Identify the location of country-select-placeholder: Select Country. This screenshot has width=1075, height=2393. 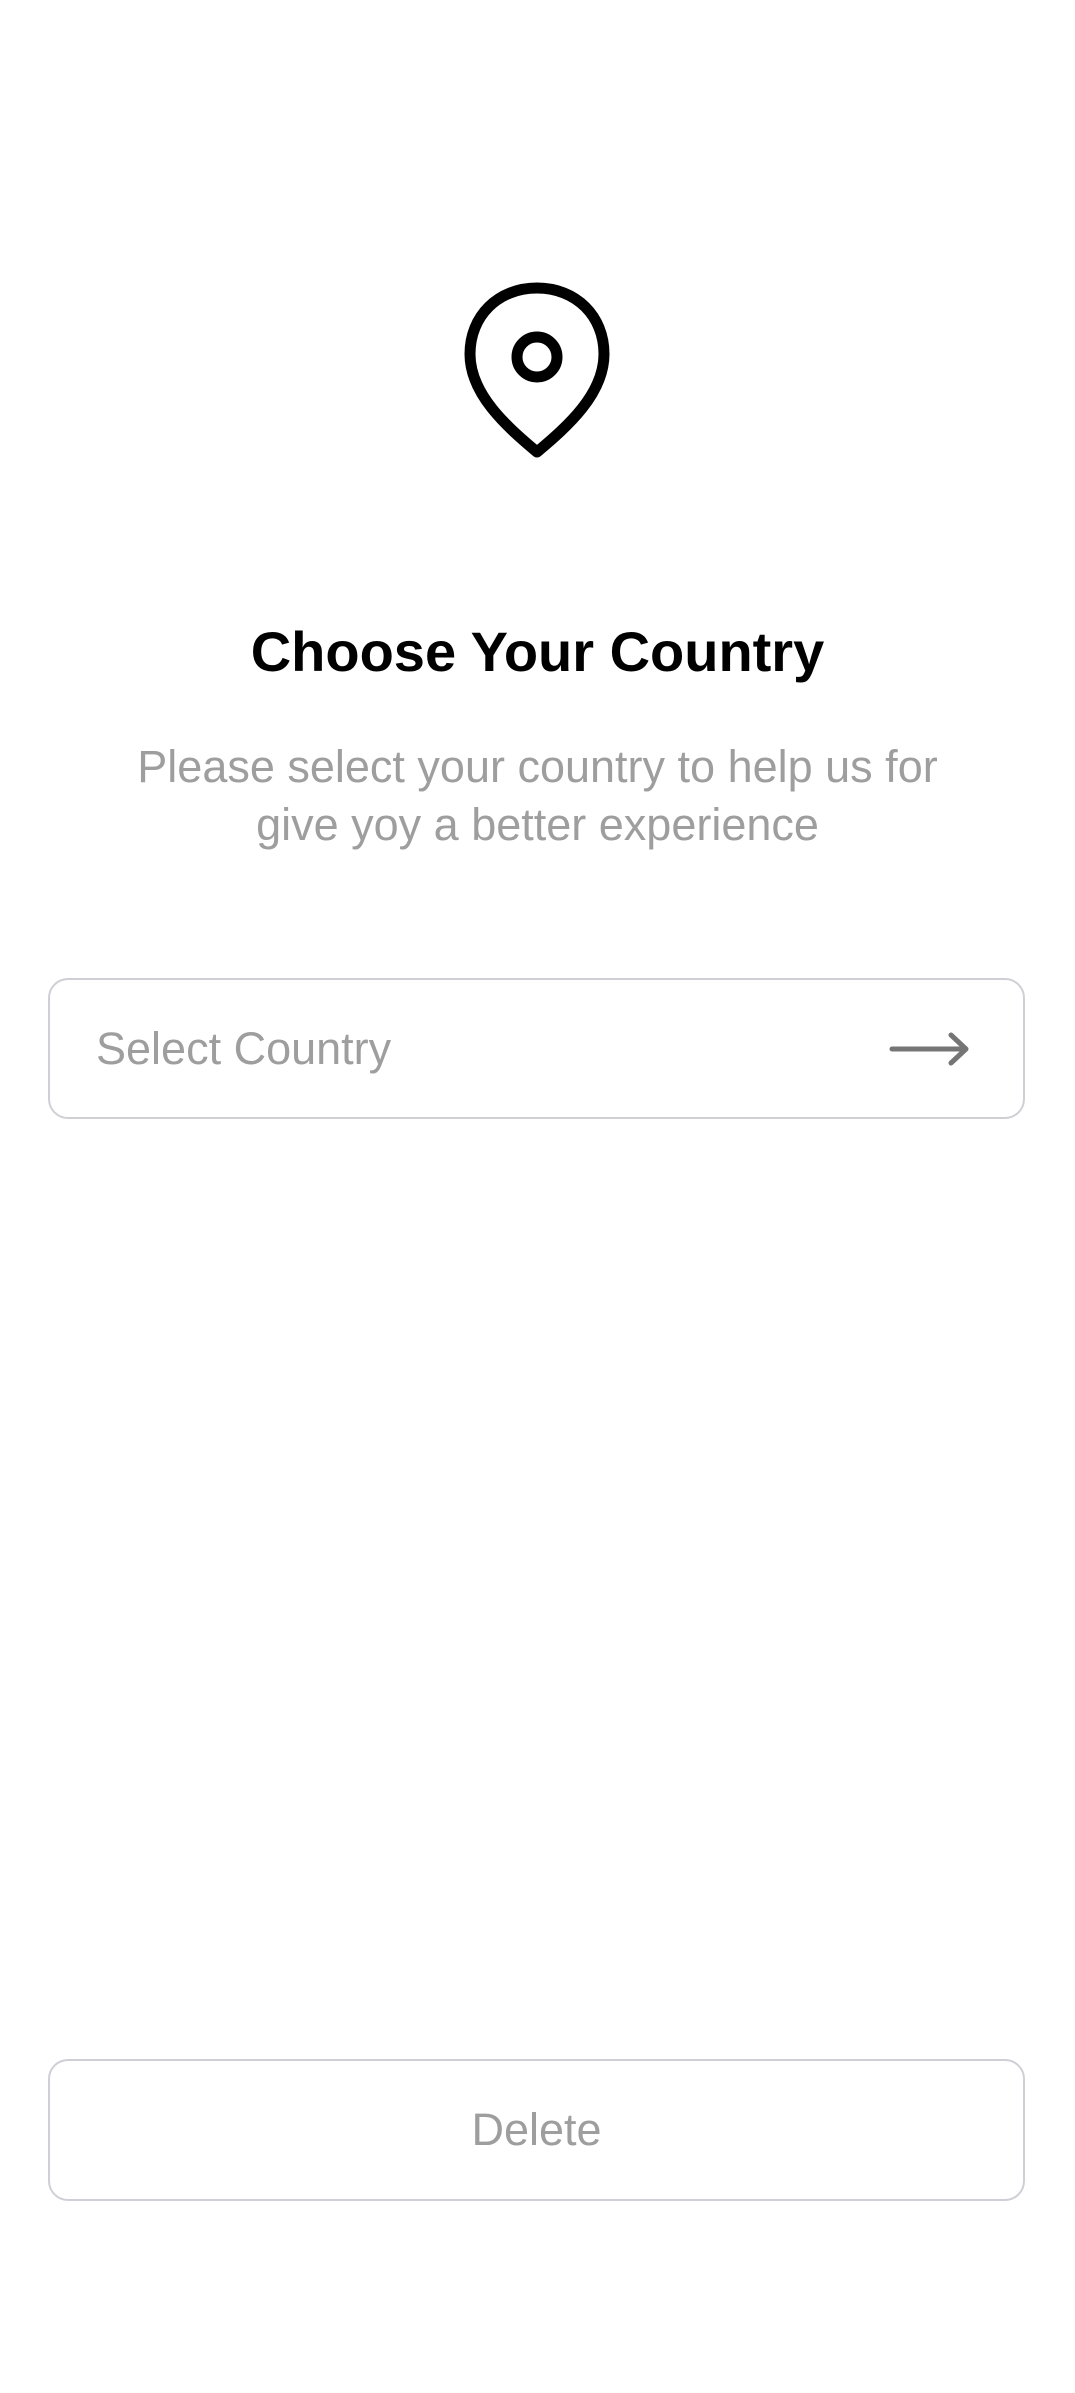
(244, 1048).